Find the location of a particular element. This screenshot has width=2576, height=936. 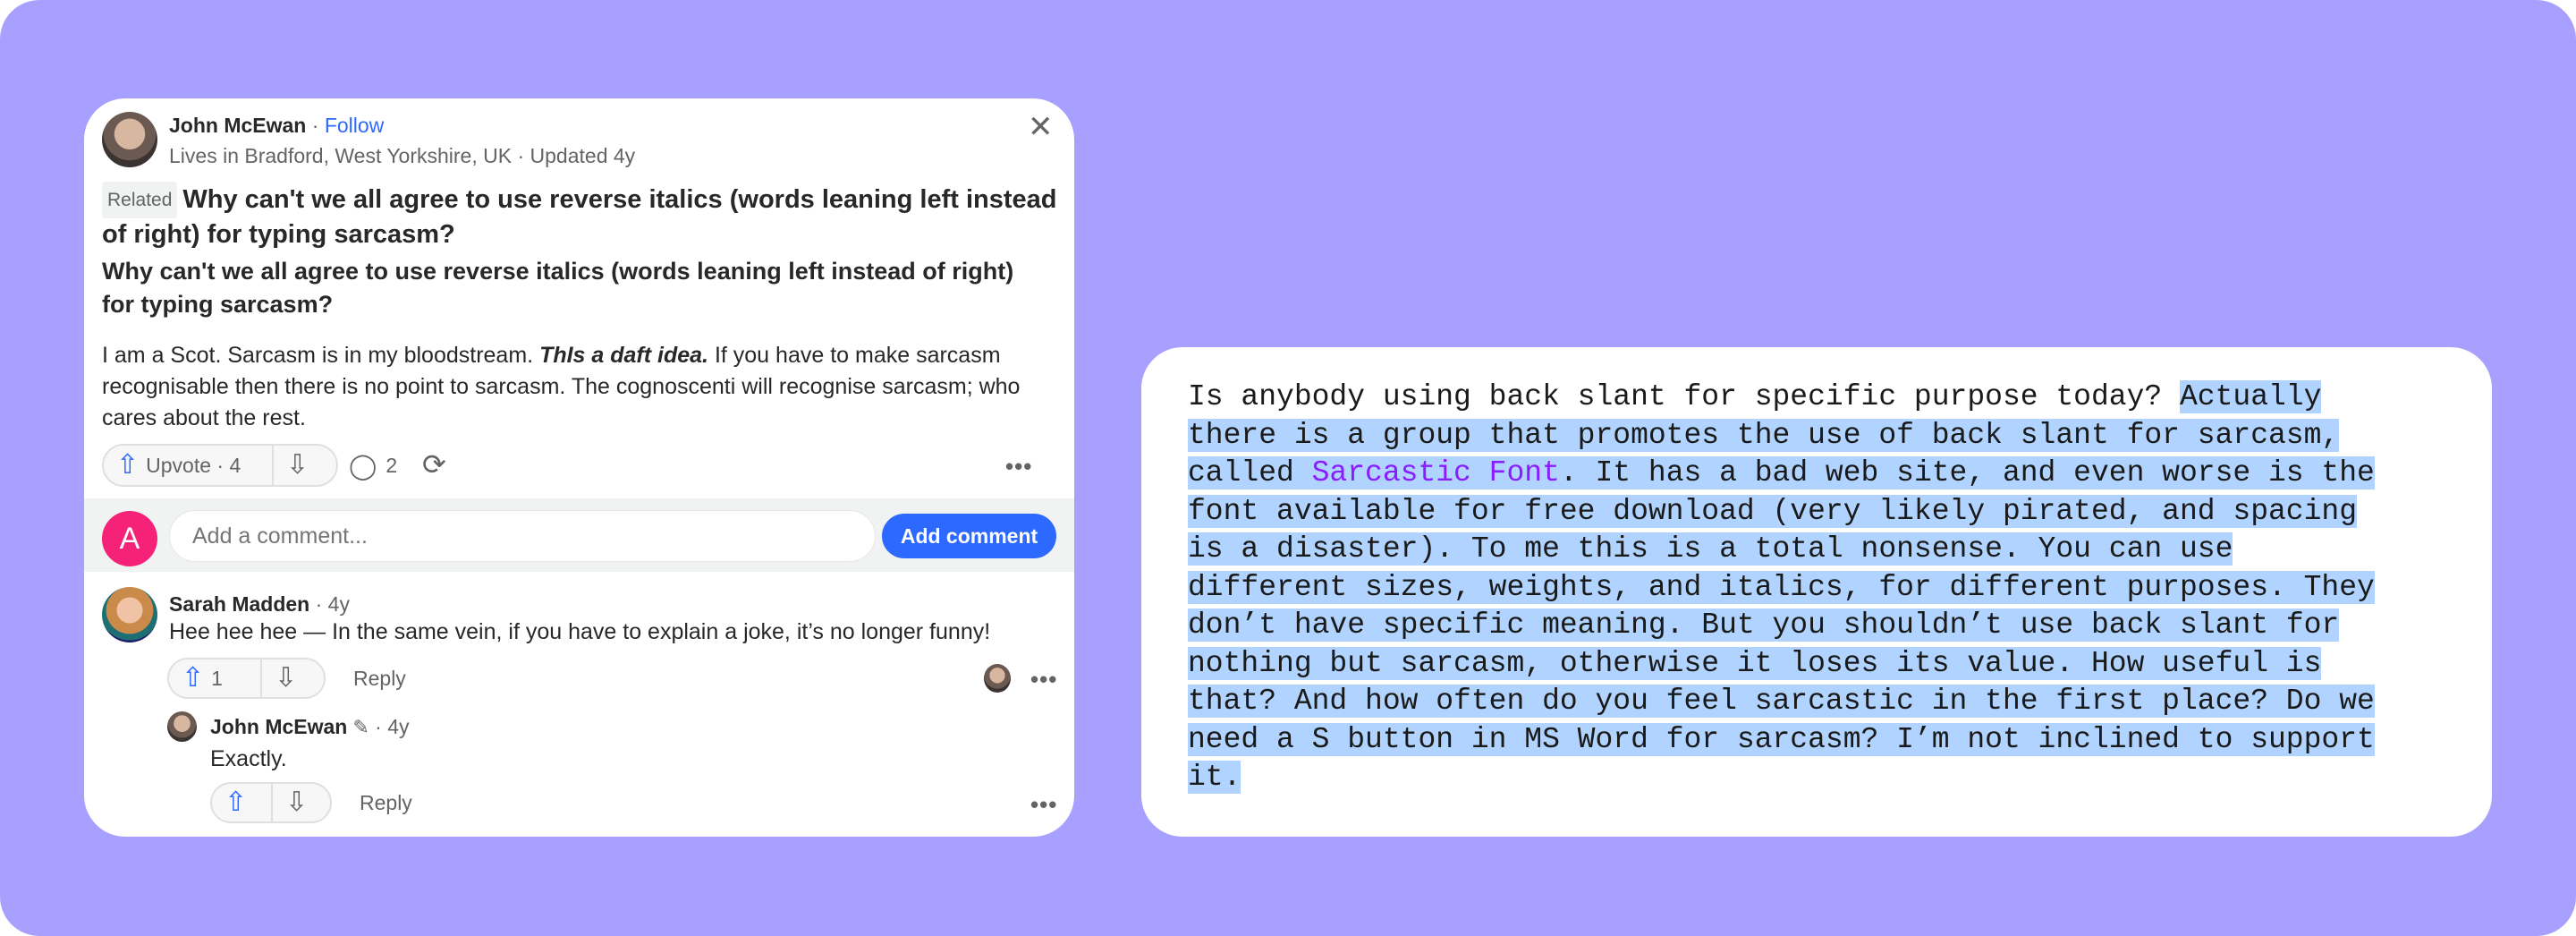

author-avatar is located at coordinates (129, 139).